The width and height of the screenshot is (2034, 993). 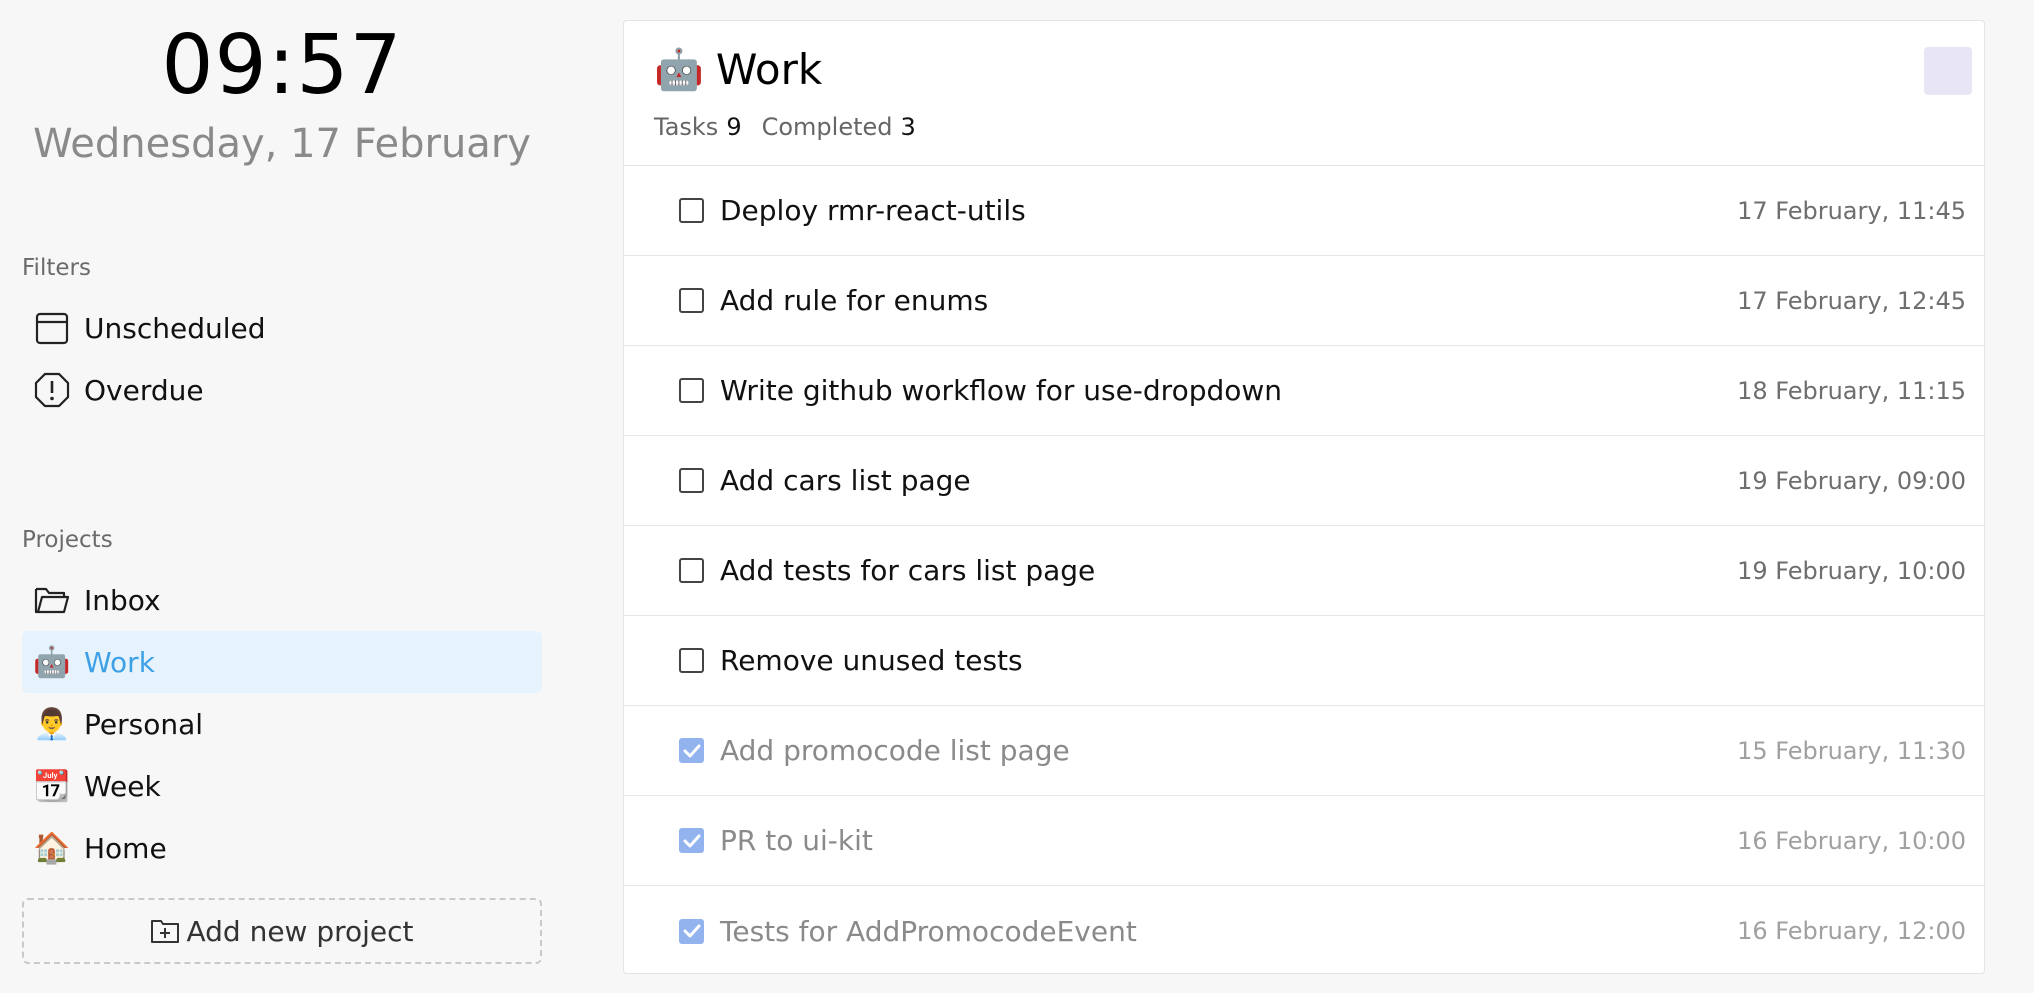 What do you see at coordinates (873, 210) in the screenshot?
I see `task-title: Deploy rmr-react-utils` at bounding box center [873, 210].